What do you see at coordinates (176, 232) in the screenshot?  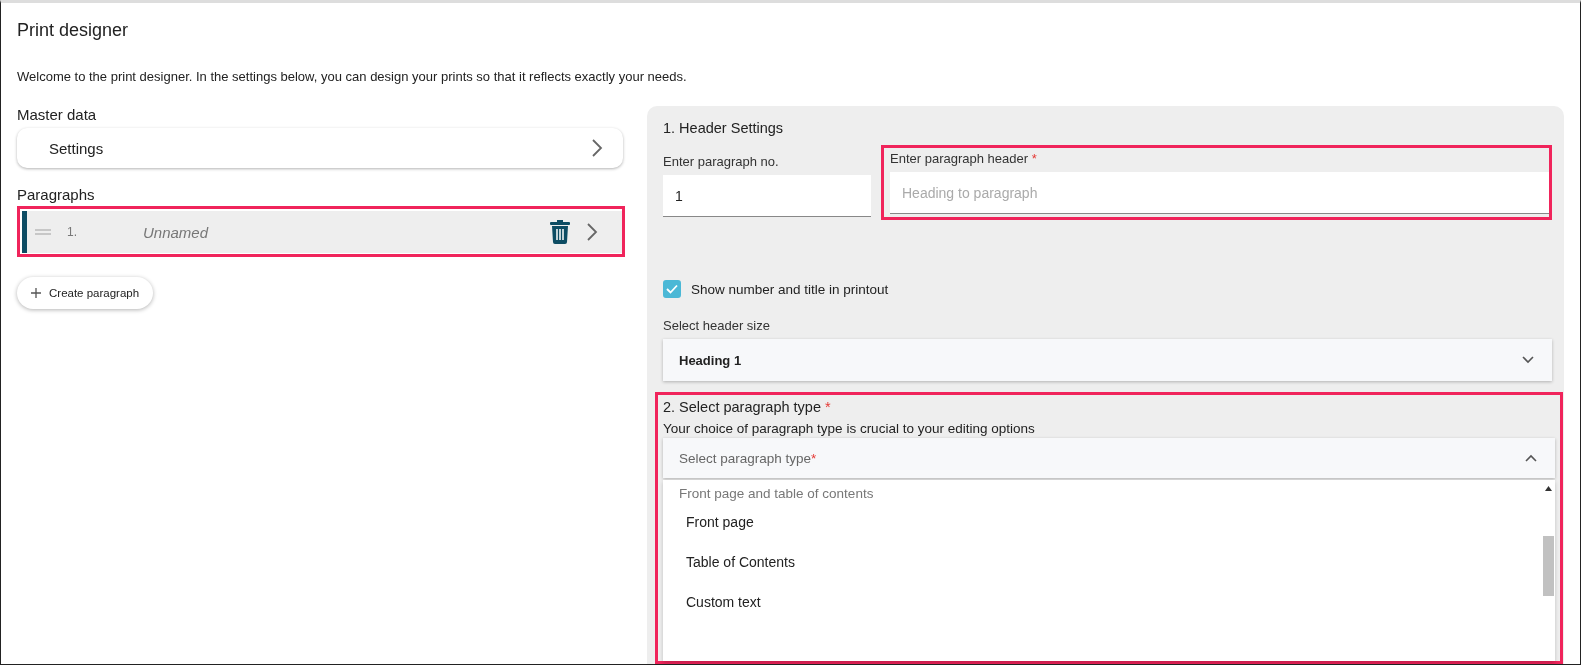 I see `paragraph-name: Unnamed` at bounding box center [176, 232].